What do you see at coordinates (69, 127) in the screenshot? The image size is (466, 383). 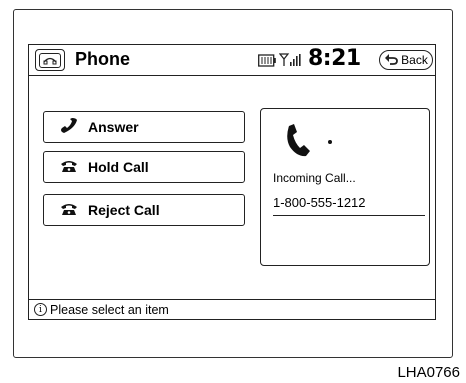 I see `handset-icon` at bounding box center [69, 127].